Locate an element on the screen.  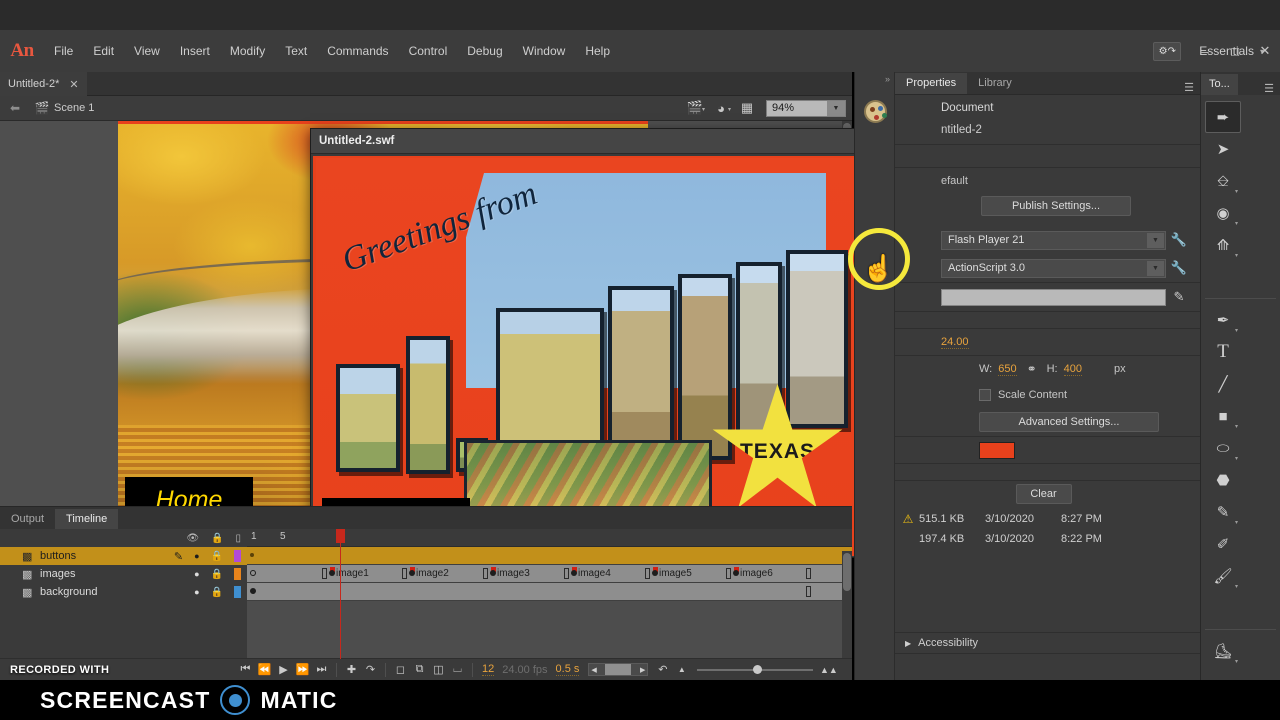
maximize-button: □ is located at coordinates (1235, 51).